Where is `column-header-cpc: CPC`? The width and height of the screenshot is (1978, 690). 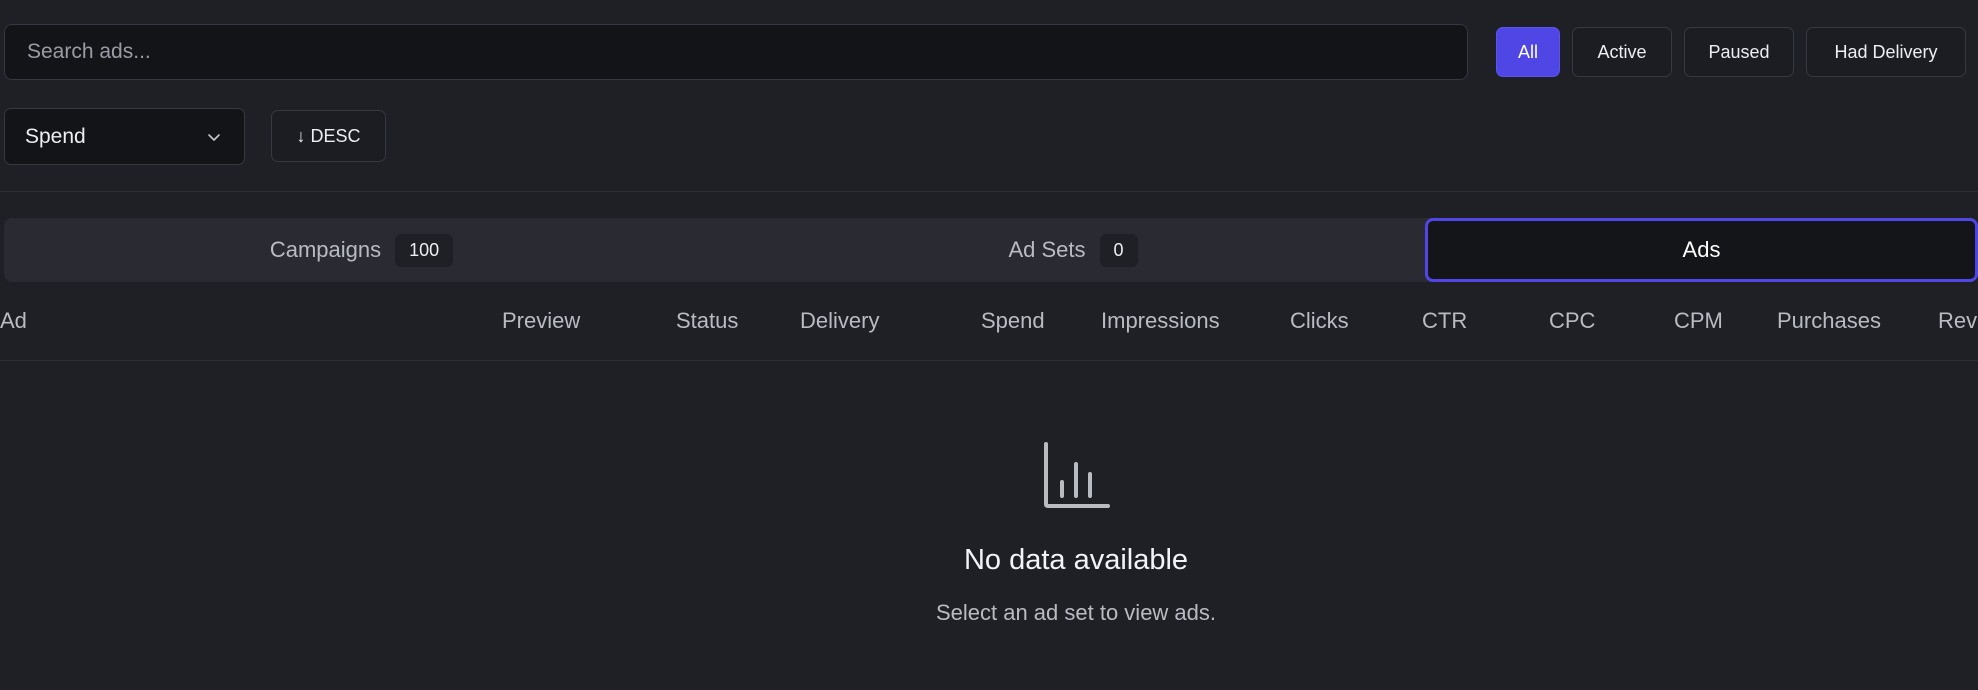
column-header-cpc: CPC is located at coordinates (1572, 321).